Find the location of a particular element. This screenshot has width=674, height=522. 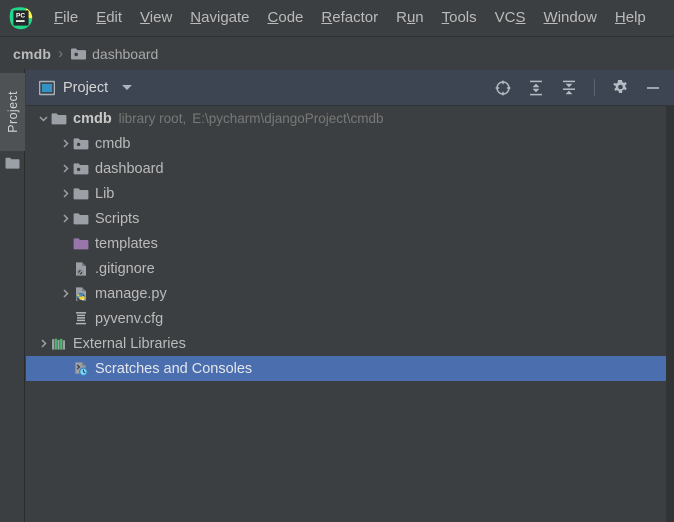

tree-row-pyvenv-cfg: pyvenv.cfg is located at coordinates (346, 318).